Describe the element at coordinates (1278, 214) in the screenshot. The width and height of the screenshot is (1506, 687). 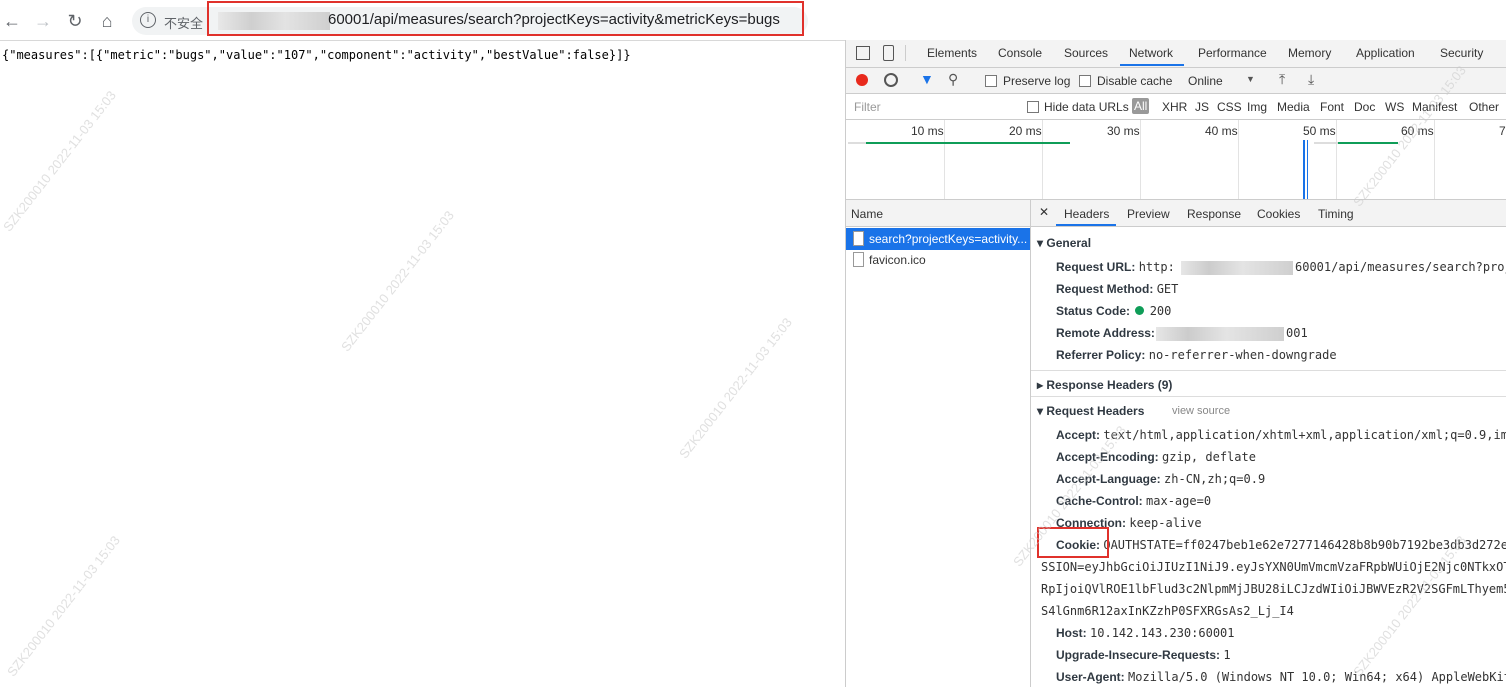
I see `tab-cookies: Cookies` at that location.